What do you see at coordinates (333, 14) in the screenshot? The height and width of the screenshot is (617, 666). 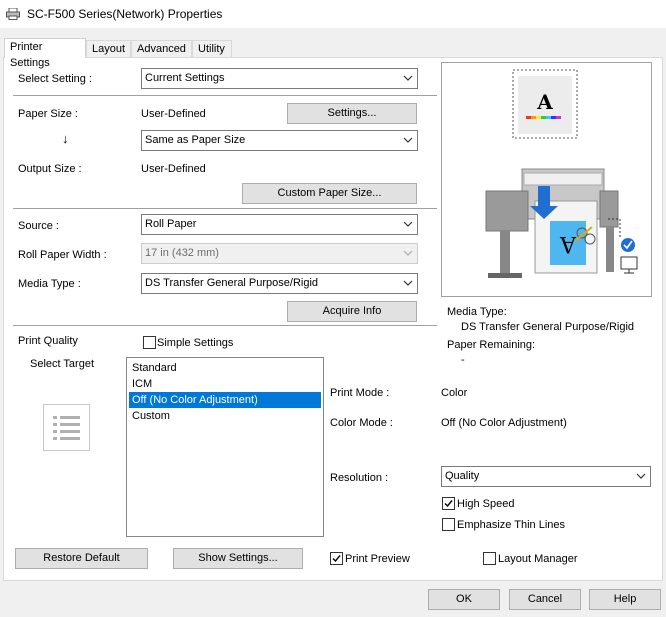 I see `title-bar: SC-F500 Series(Network) Properties` at bounding box center [333, 14].